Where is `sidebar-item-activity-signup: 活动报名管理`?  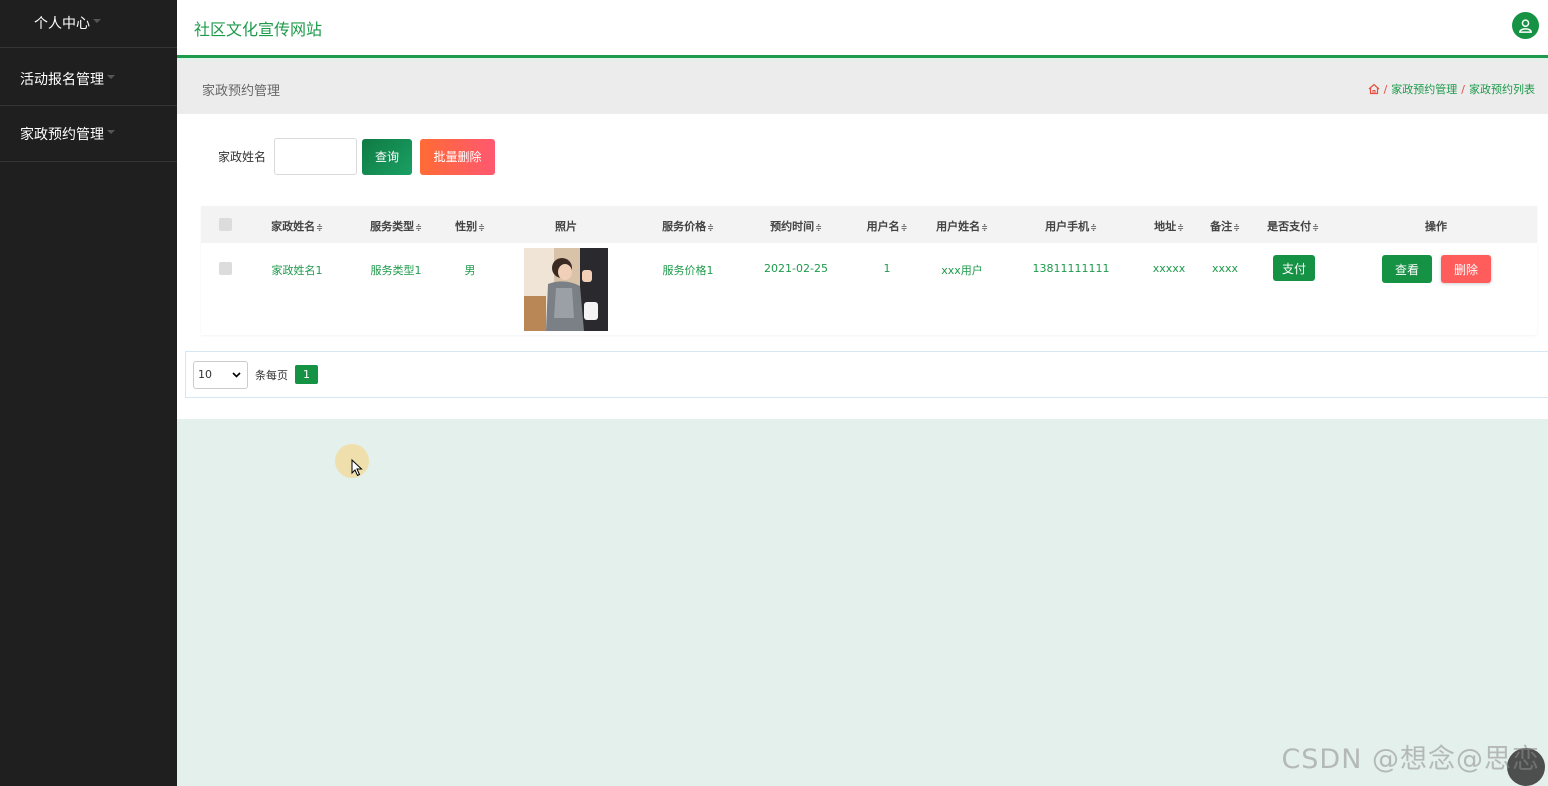
sidebar-item-activity-signup: 活动报名管理 is located at coordinates (88, 79).